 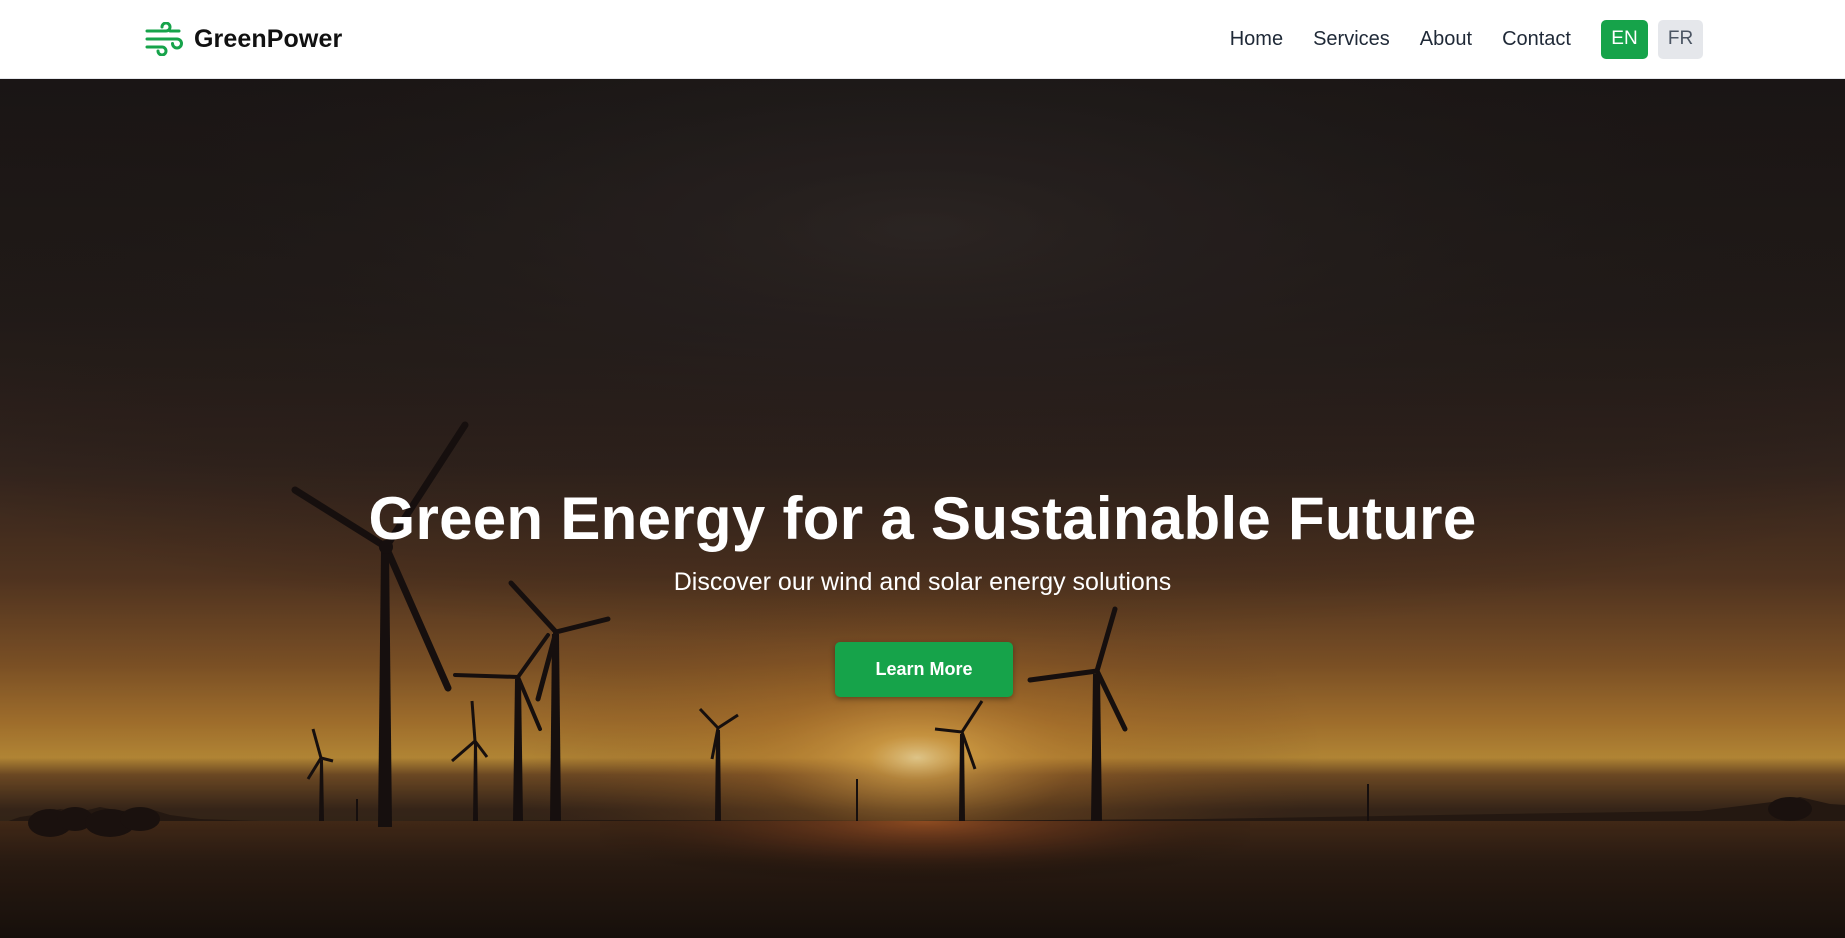 I want to click on language-switcher: EN FR, so click(x=1652, y=39).